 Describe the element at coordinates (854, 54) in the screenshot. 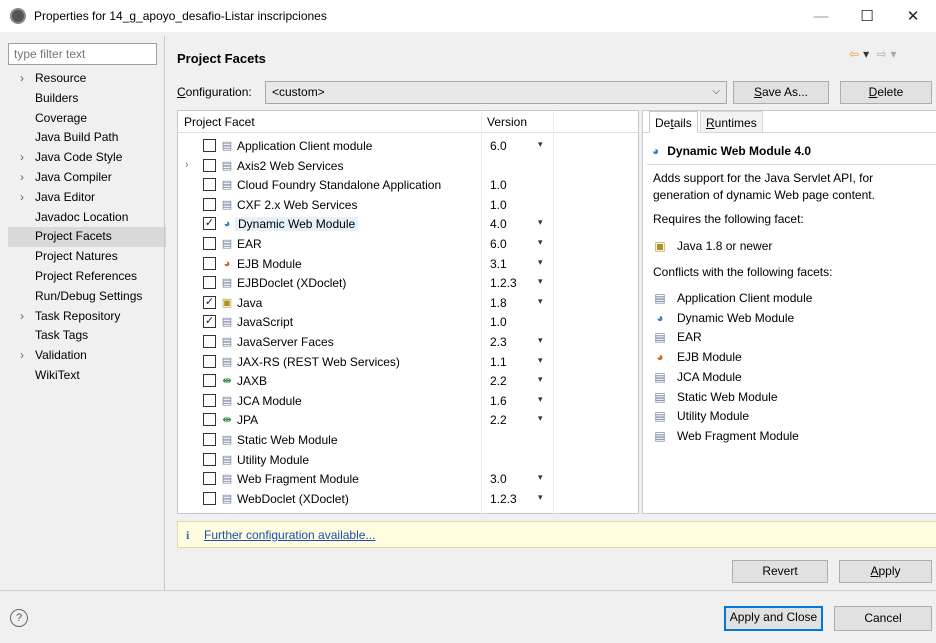

I see `back-arrow-icon: ⇦` at that location.